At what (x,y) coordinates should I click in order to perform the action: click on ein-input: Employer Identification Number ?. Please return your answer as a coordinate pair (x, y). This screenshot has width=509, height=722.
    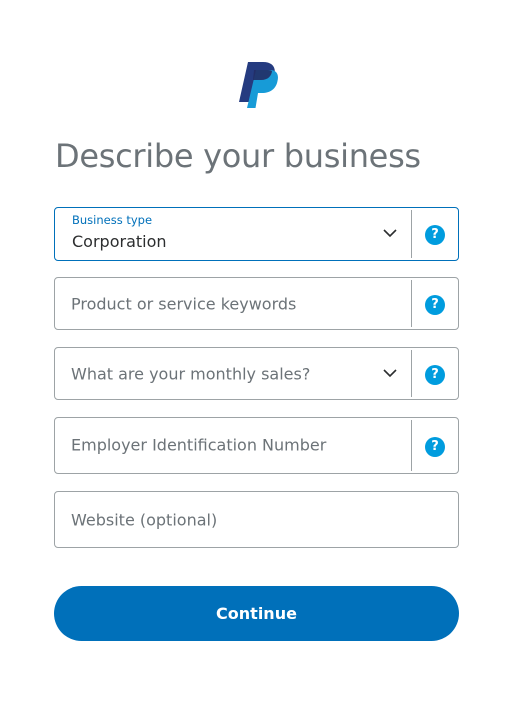
    Looking at the image, I should click on (256, 445).